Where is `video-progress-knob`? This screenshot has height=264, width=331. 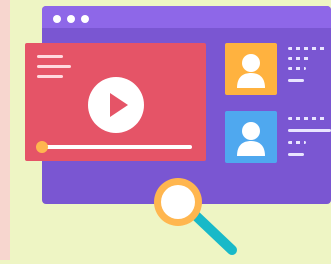 video-progress-knob is located at coordinates (42, 147).